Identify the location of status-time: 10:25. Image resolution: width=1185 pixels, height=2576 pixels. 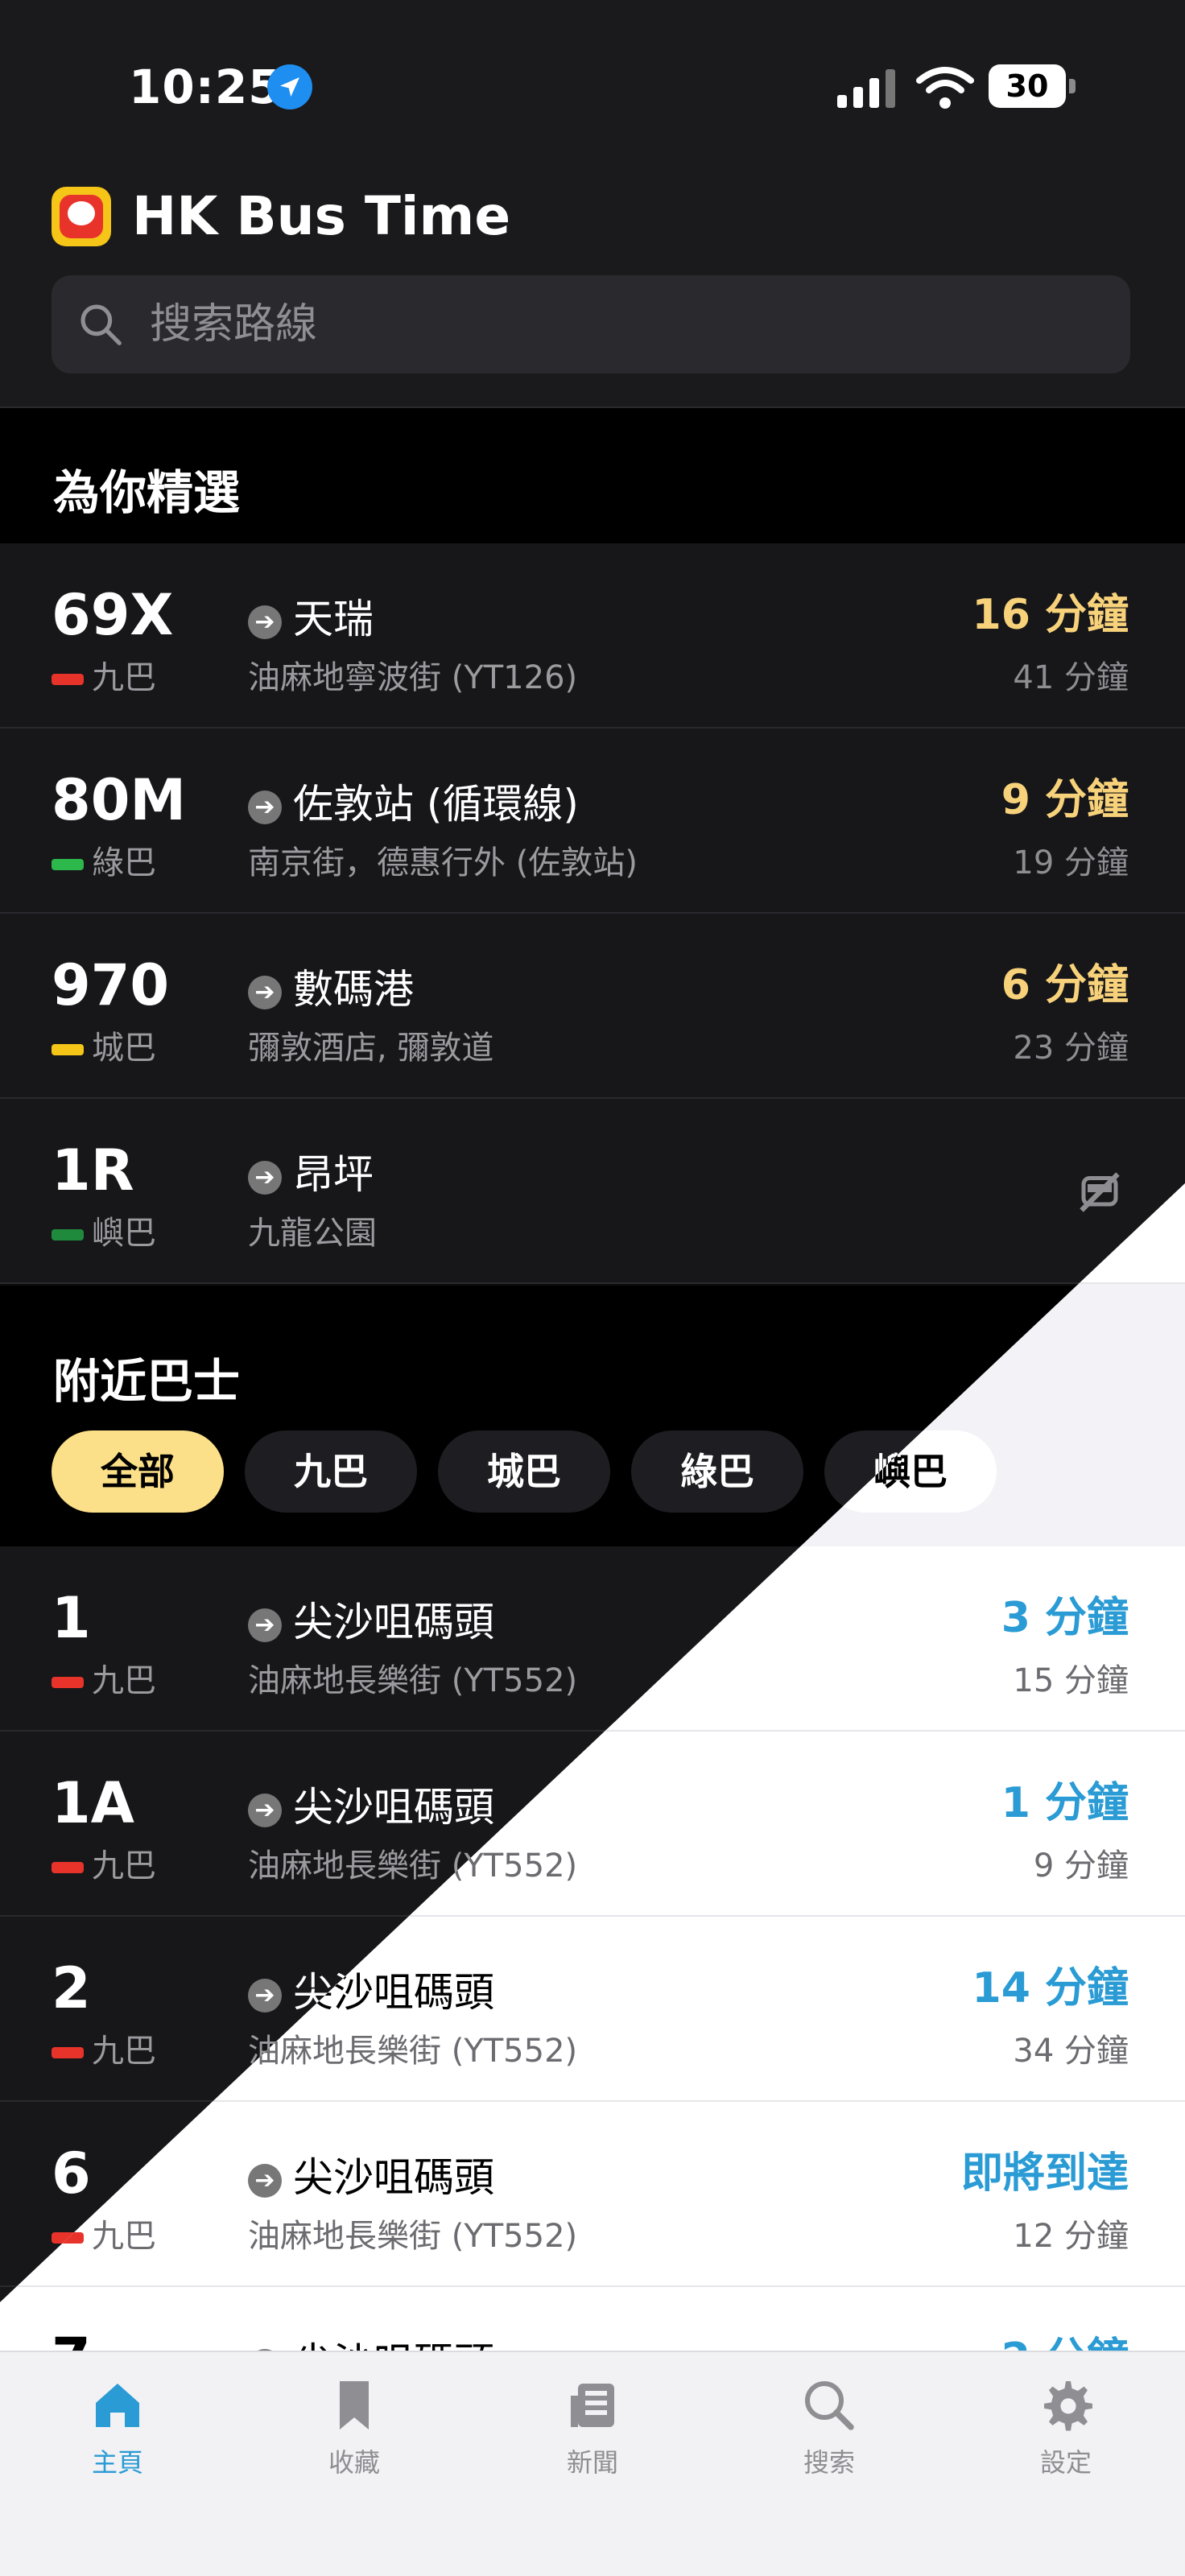
(206, 87).